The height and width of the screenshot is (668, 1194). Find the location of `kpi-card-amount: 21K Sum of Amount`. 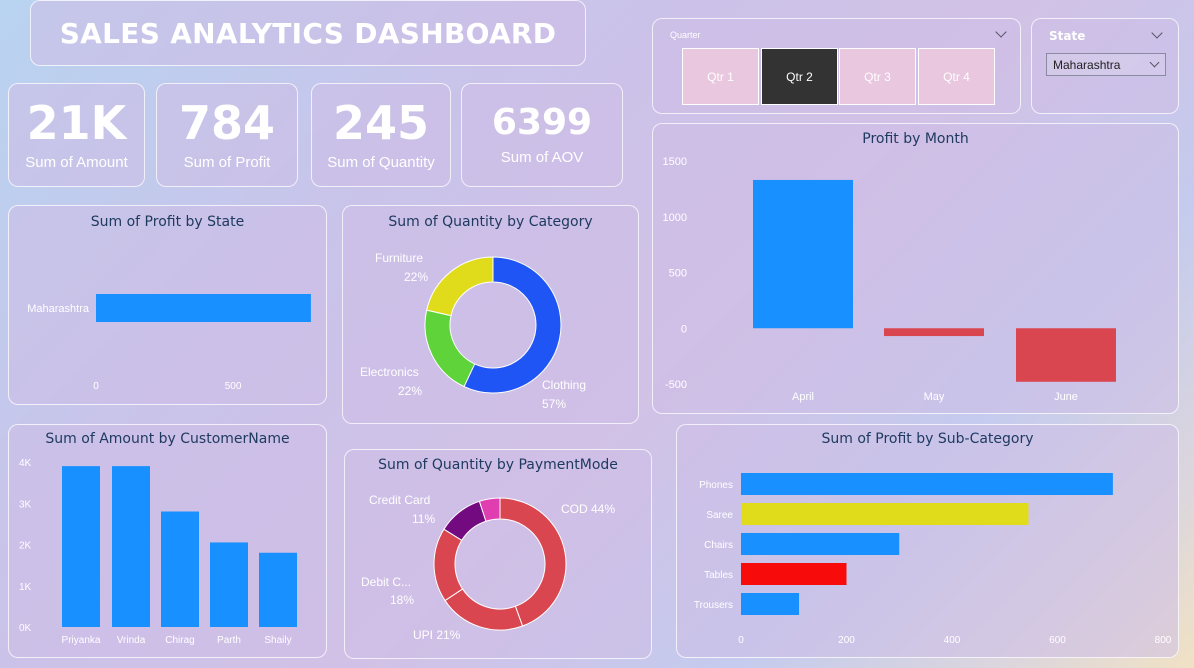

kpi-card-amount: 21K Sum of Amount is located at coordinates (76, 135).